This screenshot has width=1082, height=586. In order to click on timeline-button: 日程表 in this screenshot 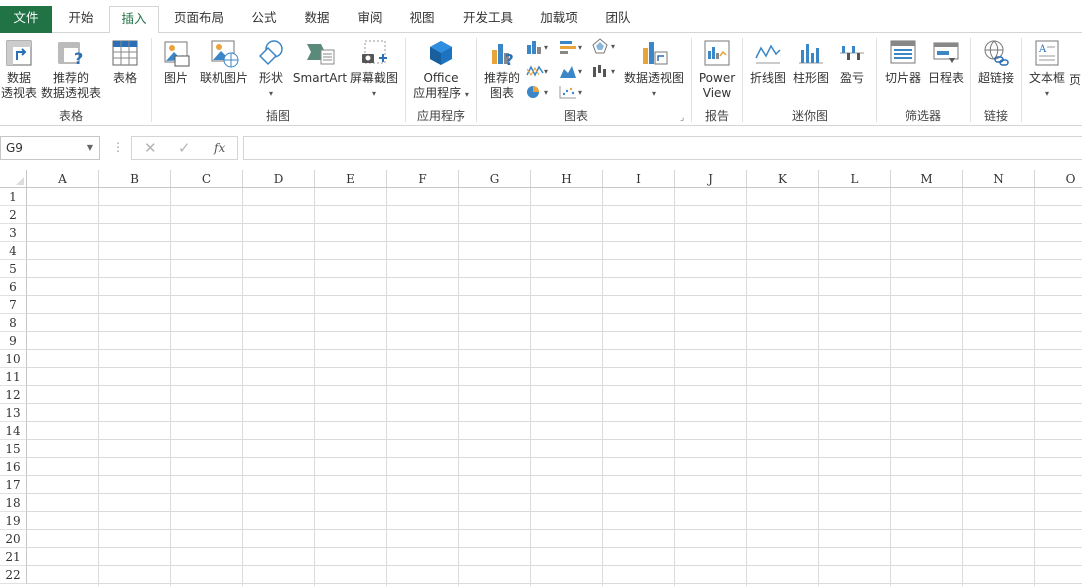, I will do `click(946, 62)`.